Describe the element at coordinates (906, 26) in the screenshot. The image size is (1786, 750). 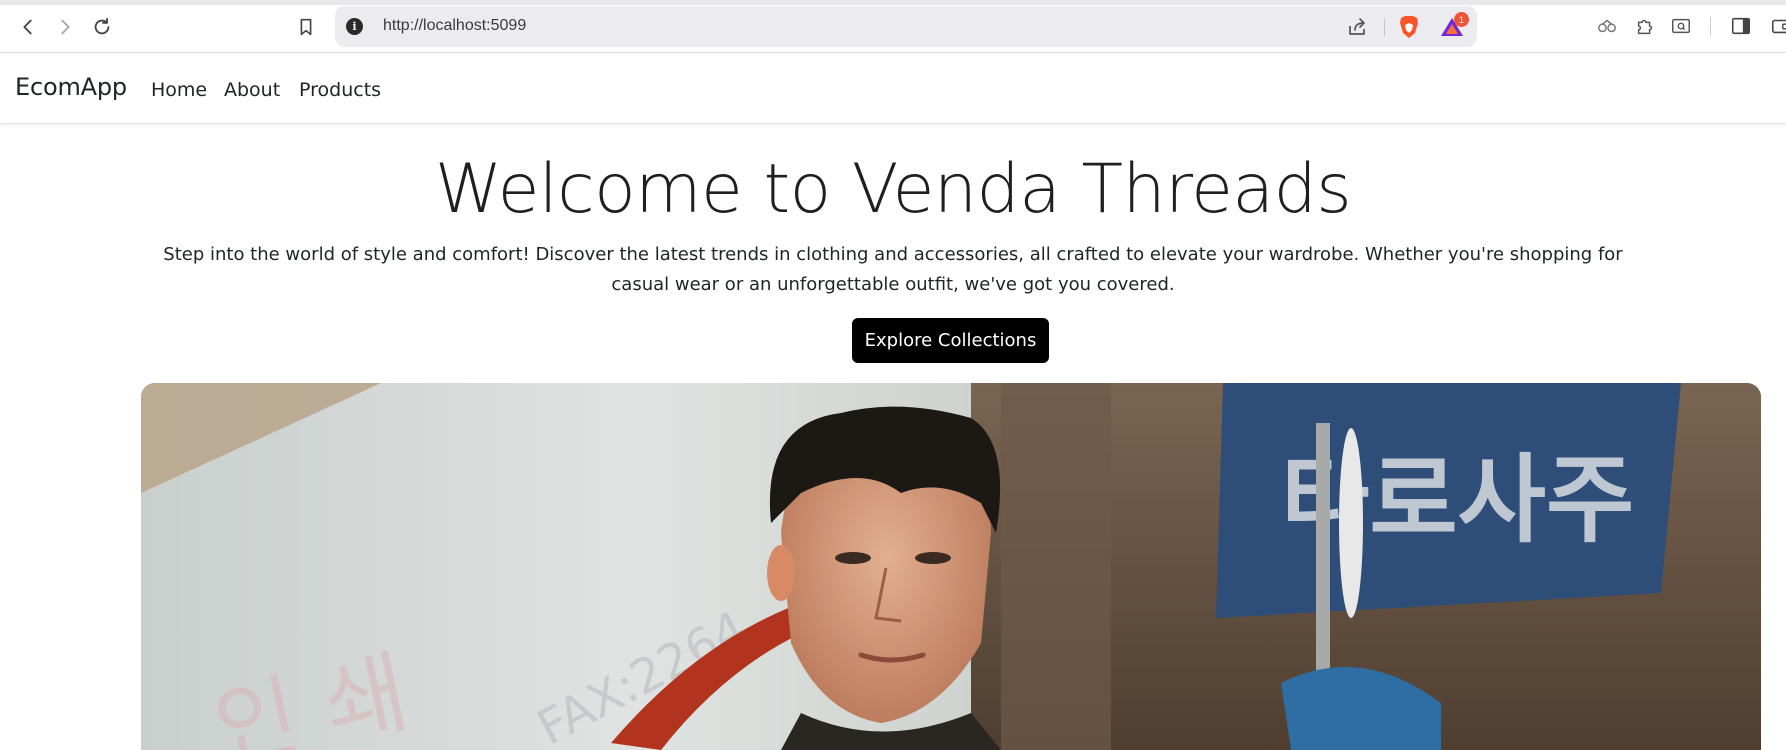
I see `address-bar: i http://localhost:5099 1` at that location.